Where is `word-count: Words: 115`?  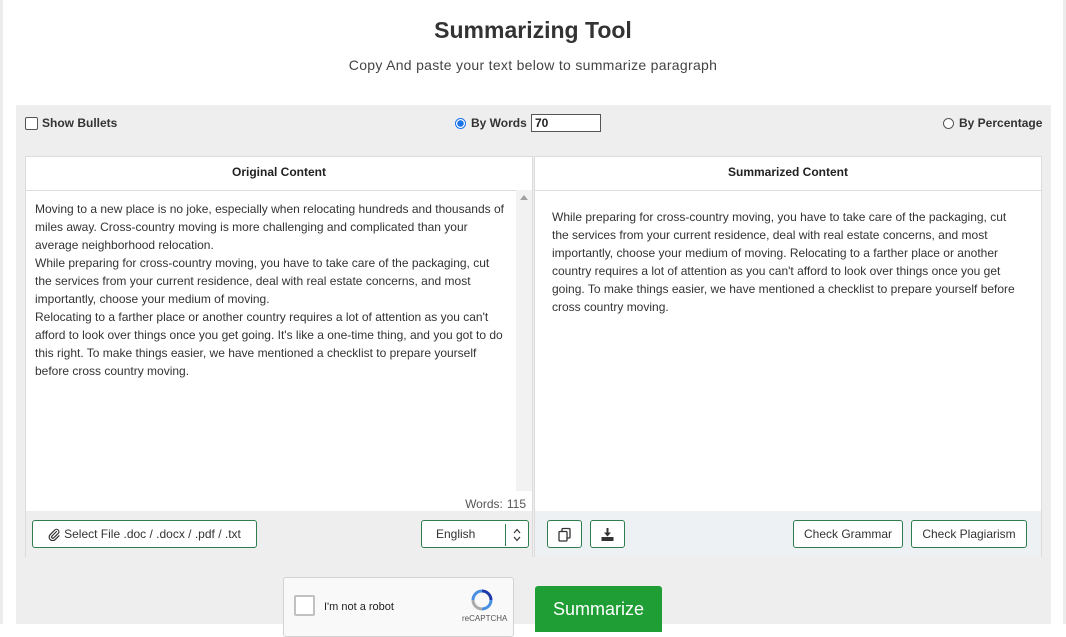
word-count: Words: 115 is located at coordinates (493, 504).